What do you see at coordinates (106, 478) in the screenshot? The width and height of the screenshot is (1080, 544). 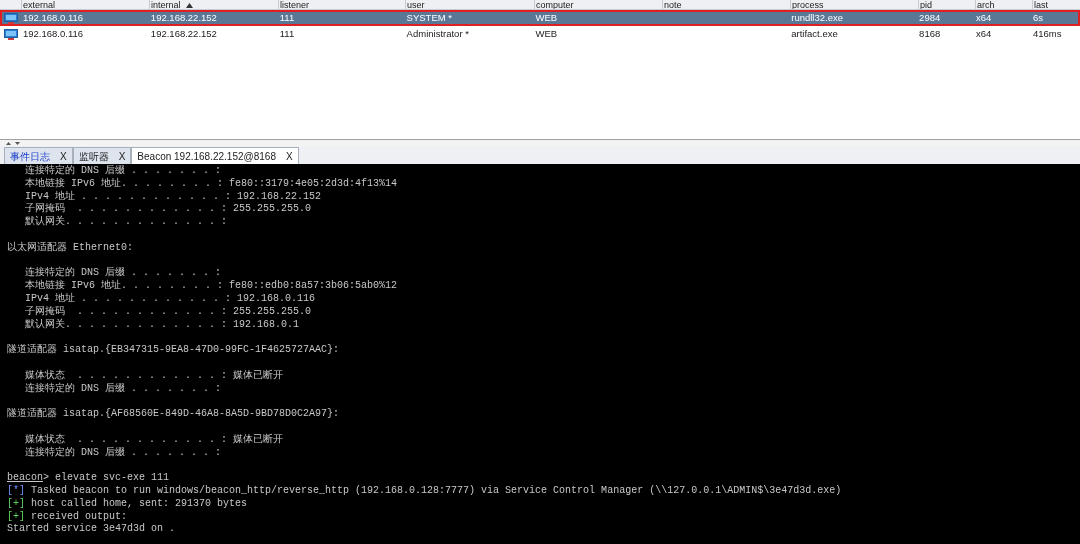 I see `console-command: > elevate svc-exe 111` at bounding box center [106, 478].